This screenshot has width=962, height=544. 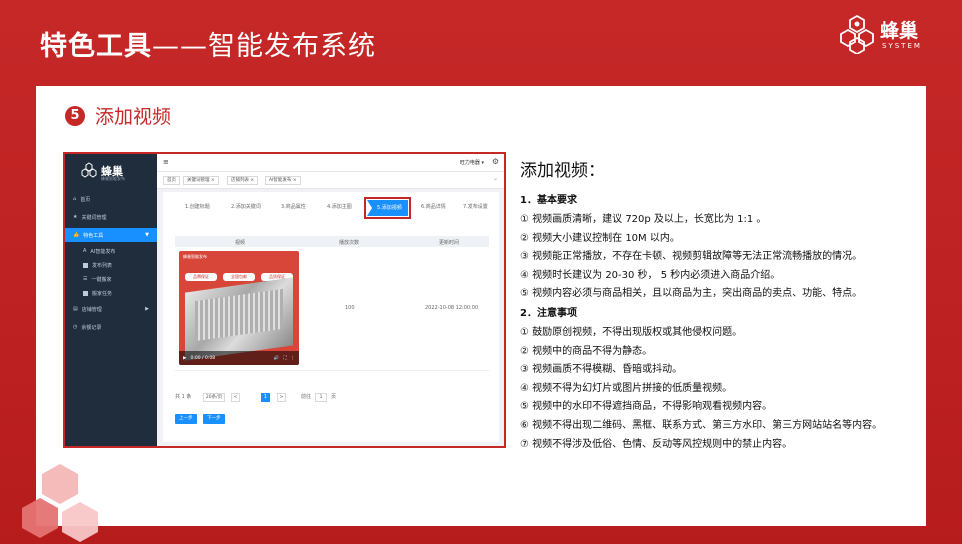 I want to click on step-7: 7.发布设置, so click(x=475, y=206).